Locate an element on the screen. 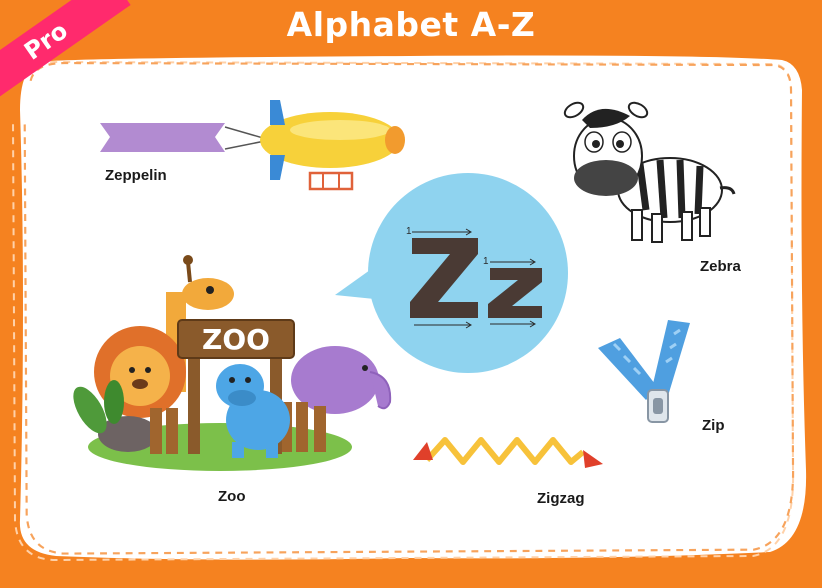 The height and width of the screenshot is (588, 822). zoo-sign-text: ZOO is located at coordinates (236, 339).